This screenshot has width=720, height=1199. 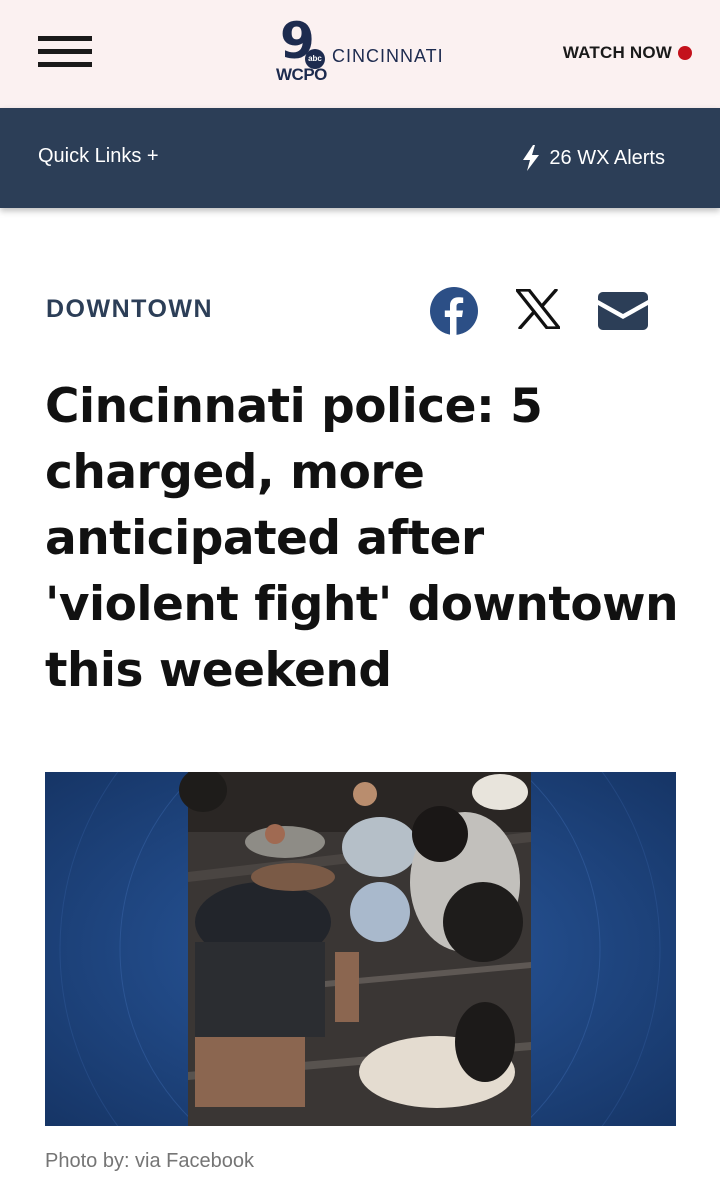 What do you see at coordinates (531, 158) in the screenshot?
I see `lightning-bolt-icon` at bounding box center [531, 158].